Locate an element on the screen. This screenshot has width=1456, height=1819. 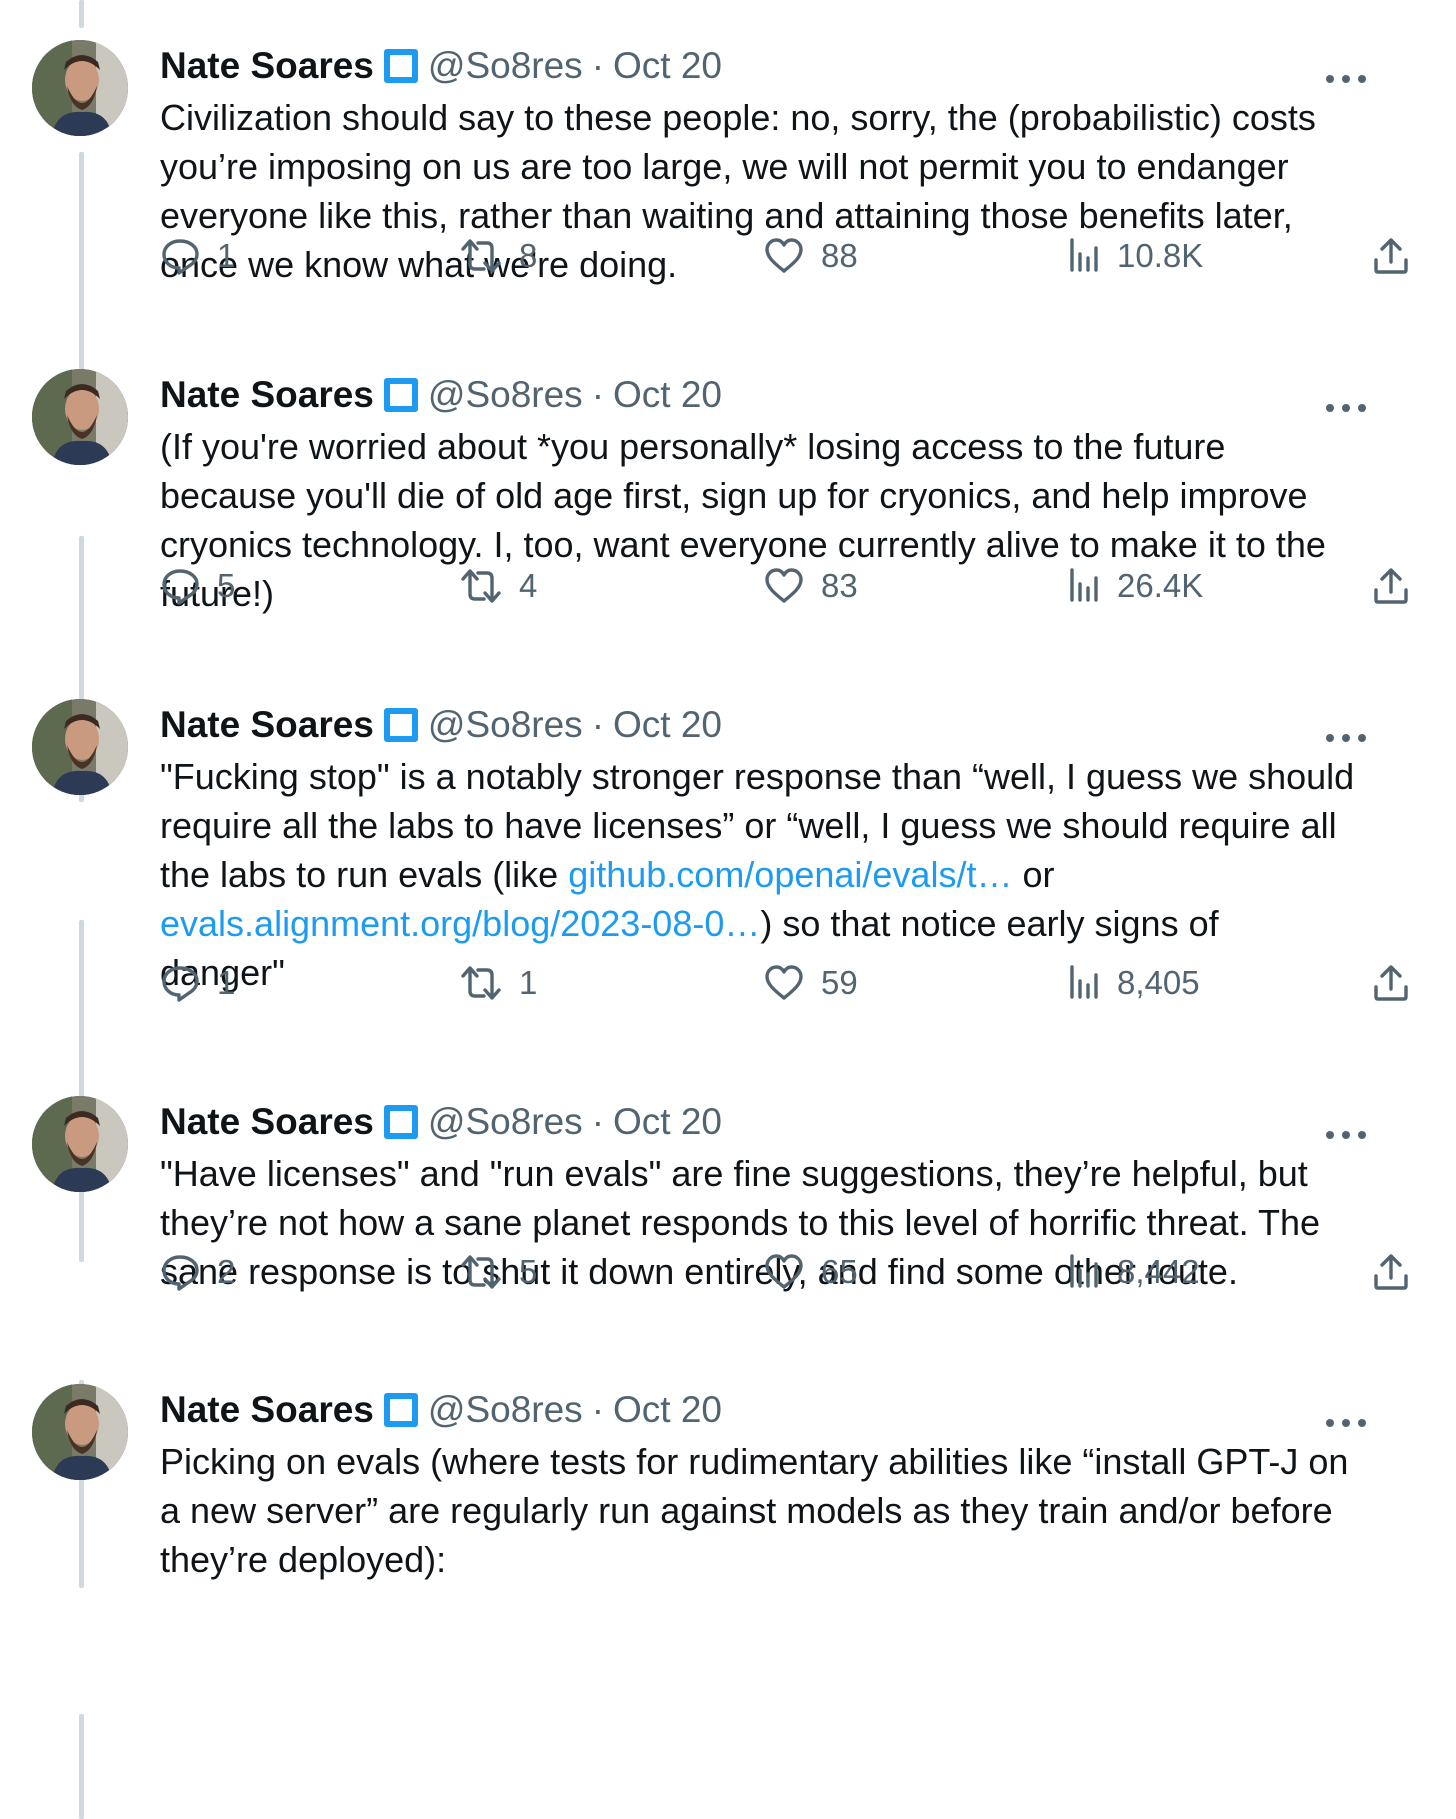
retweet-button: 4 is located at coordinates (498, 586).